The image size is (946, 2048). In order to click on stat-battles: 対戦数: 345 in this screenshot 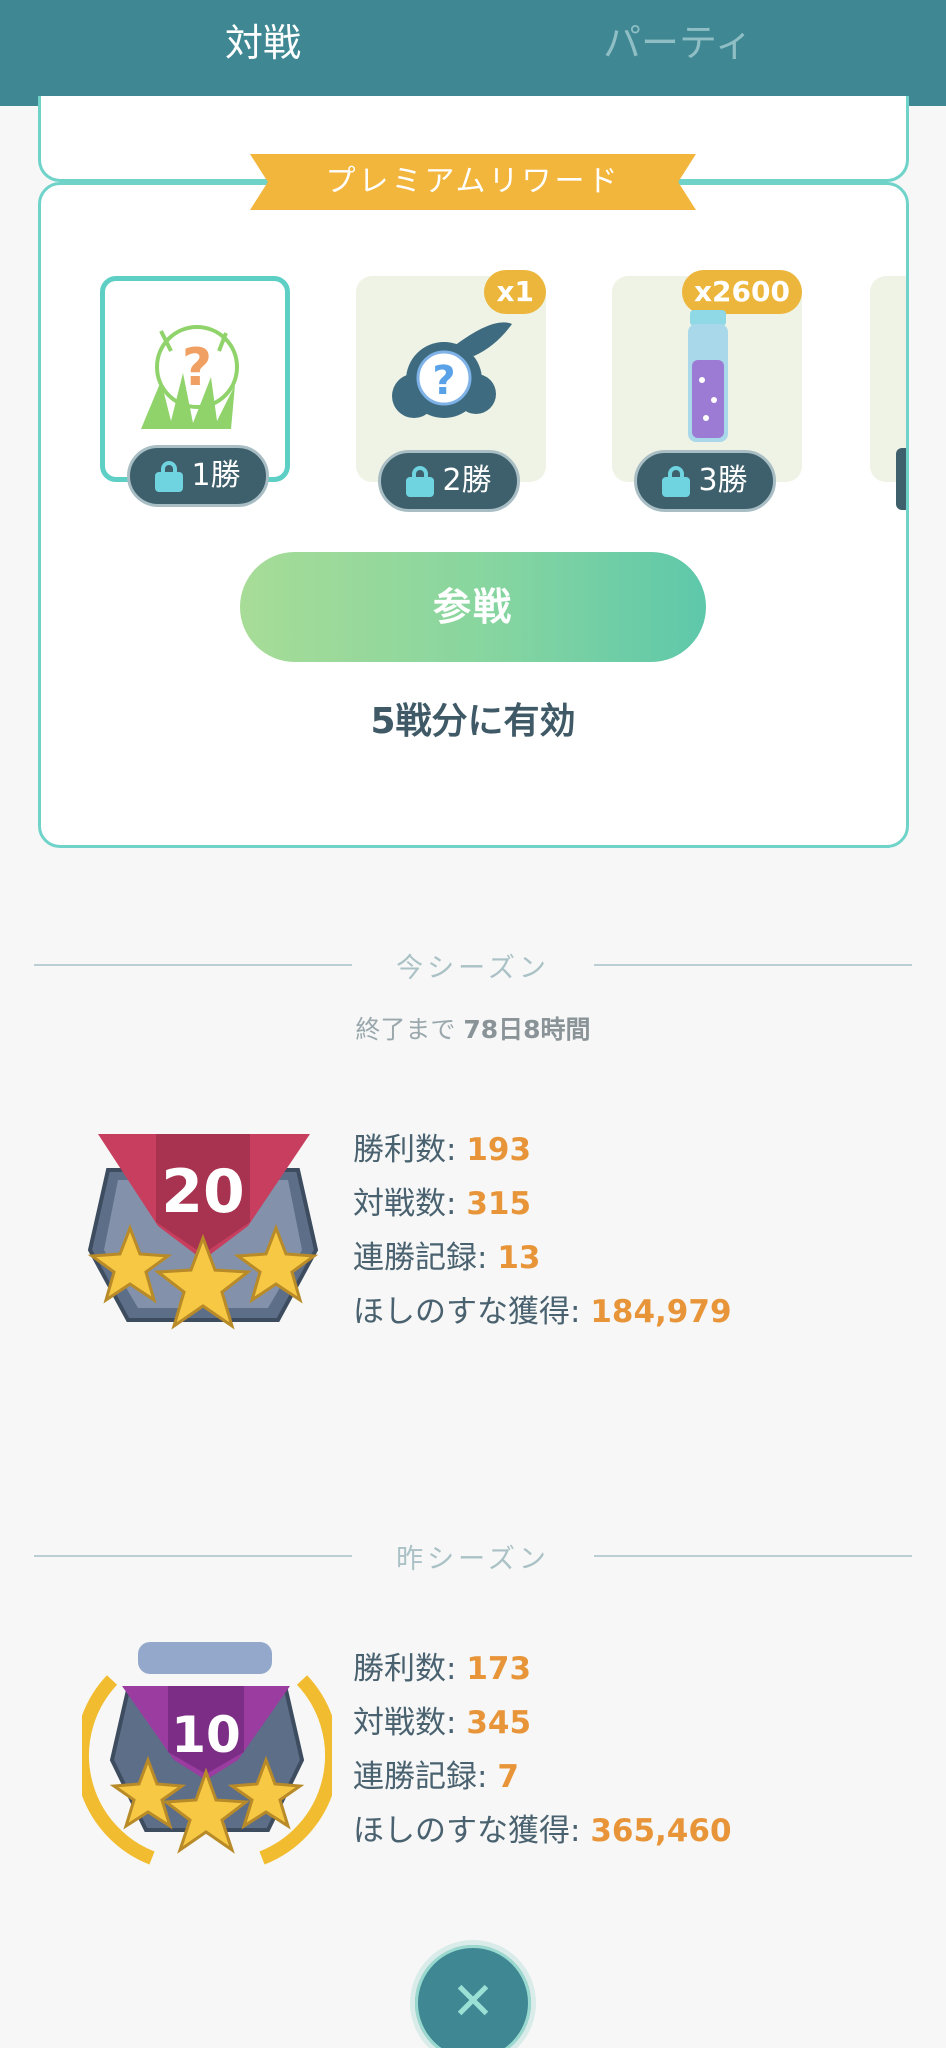, I will do `click(442, 1723)`.